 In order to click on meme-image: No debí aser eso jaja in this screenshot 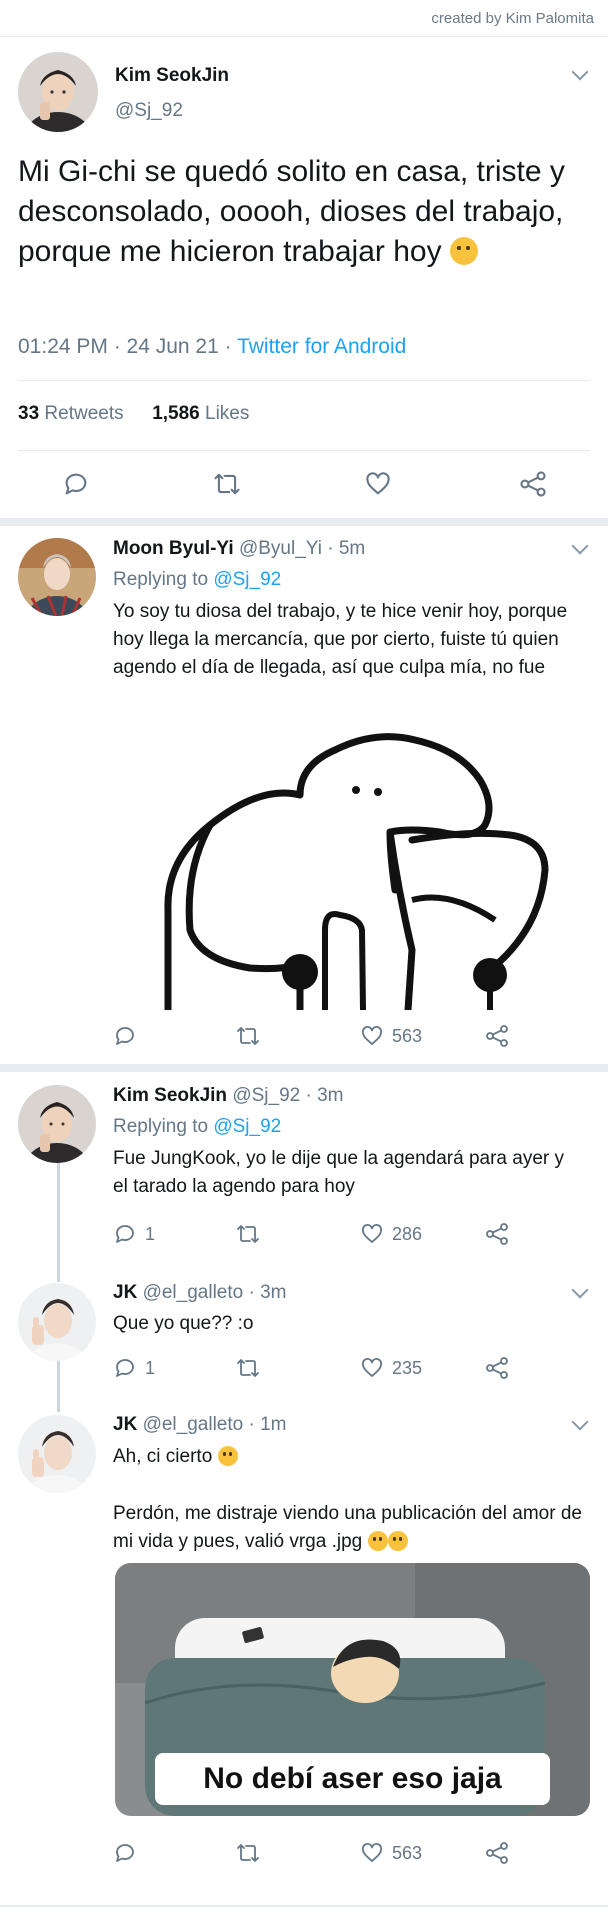, I will do `click(352, 1689)`.